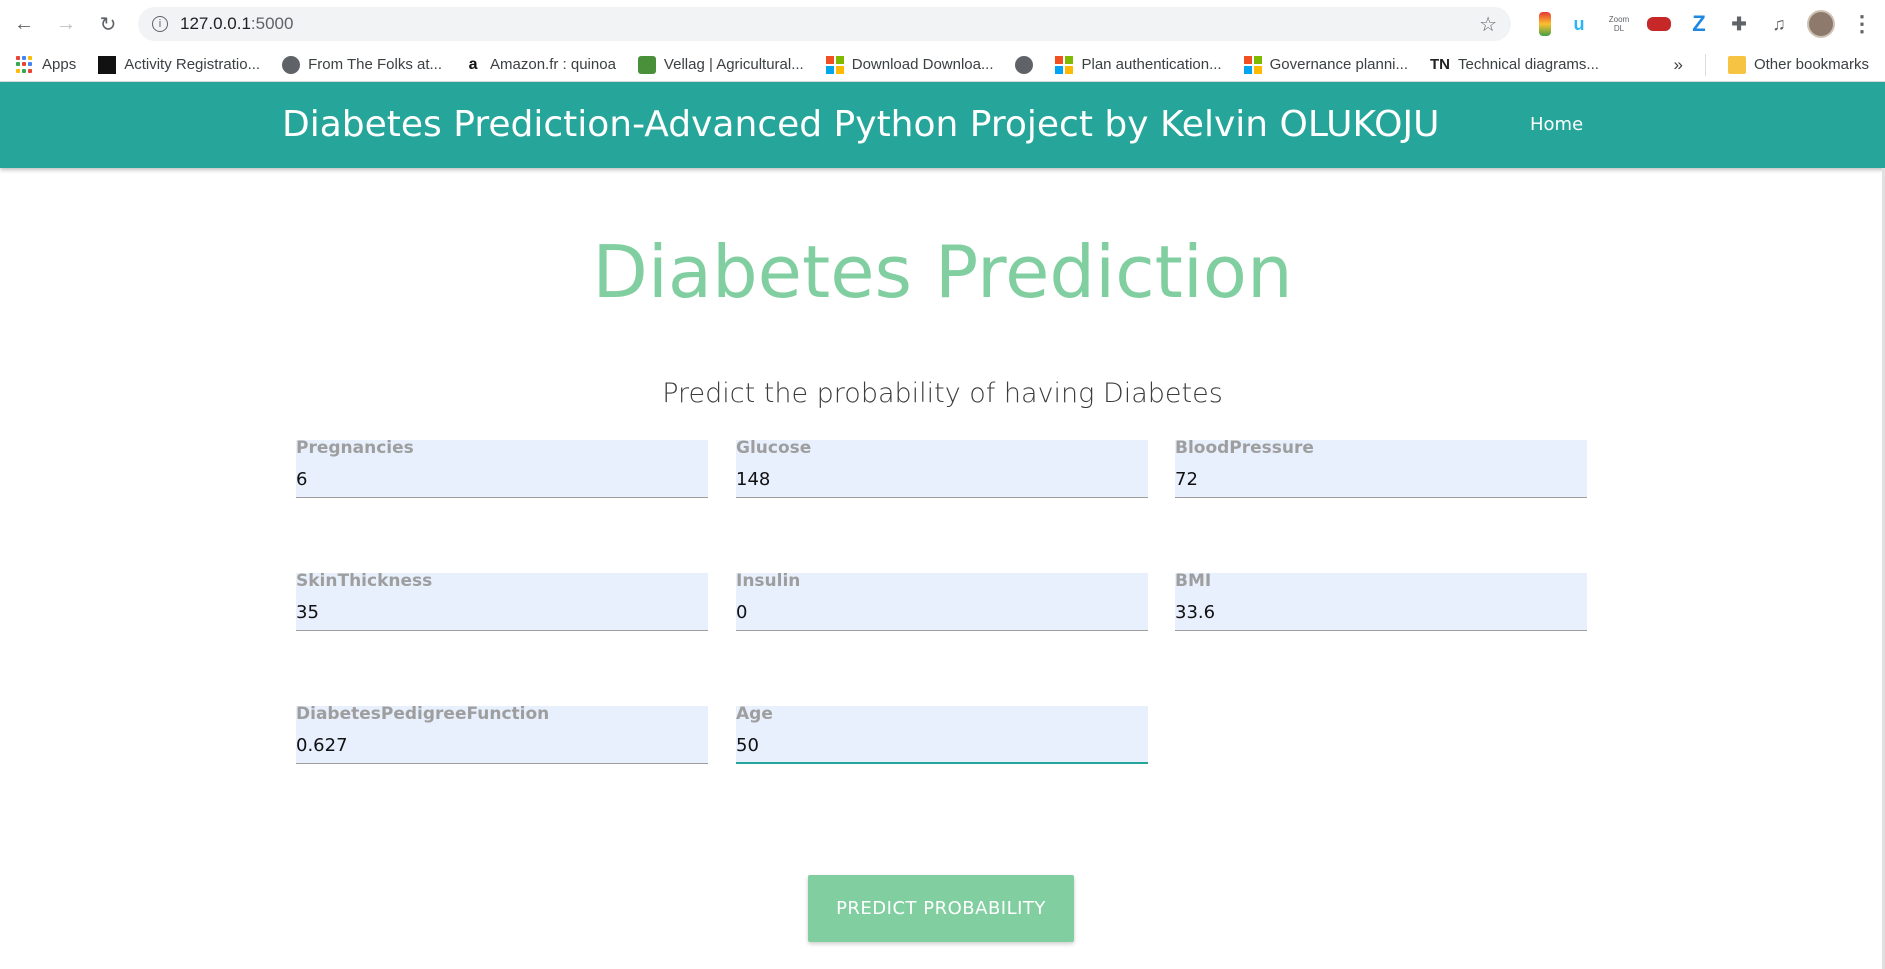 This screenshot has width=1885, height=969. What do you see at coordinates (364, 581) in the screenshot?
I see `field-label: SkinThickness` at bounding box center [364, 581].